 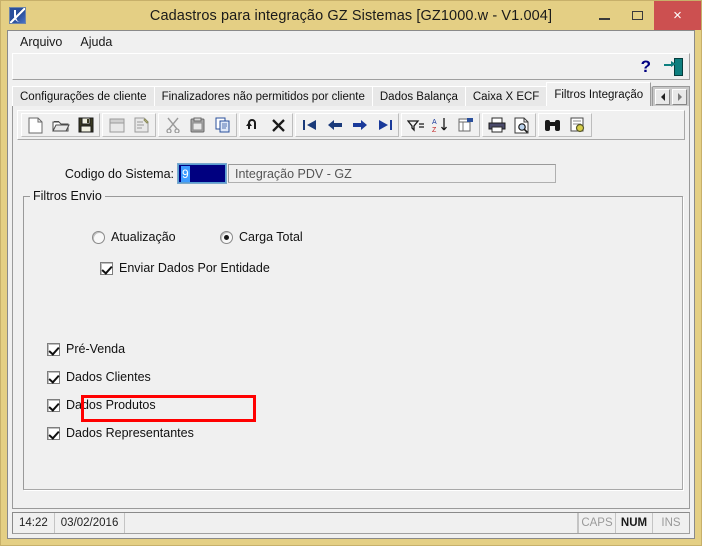 What do you see at coordinates (119, 173) in the screenshot?
I see `codigo-sistema-label: Codigo do Sistema:` at bounding box center [119, 173].